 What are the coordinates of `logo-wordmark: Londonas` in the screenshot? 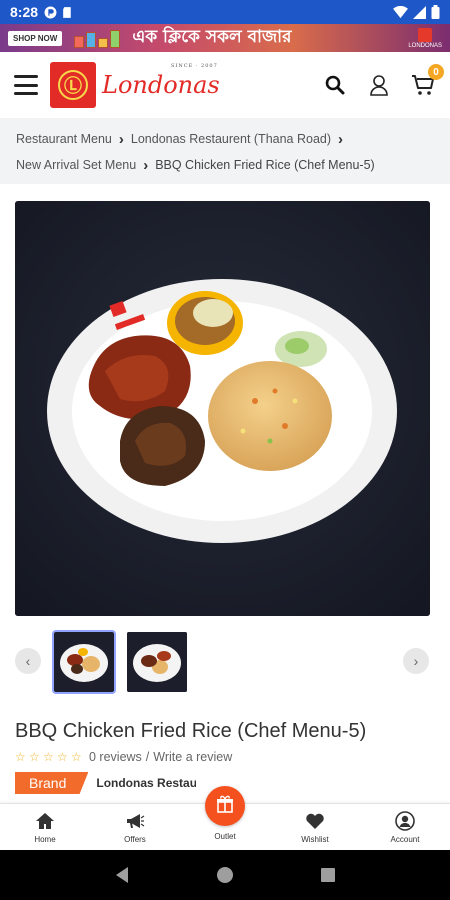 It's located at (161, 85).